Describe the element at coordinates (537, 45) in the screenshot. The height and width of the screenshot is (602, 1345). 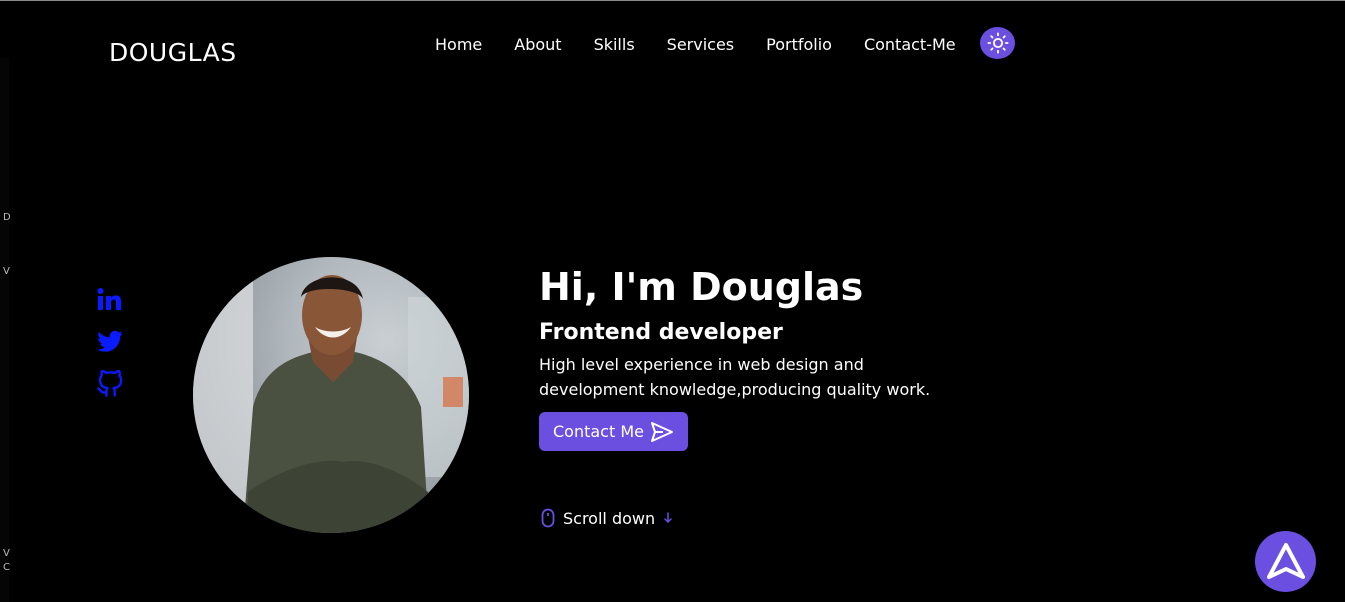
I see `nav-about: About` at that location.